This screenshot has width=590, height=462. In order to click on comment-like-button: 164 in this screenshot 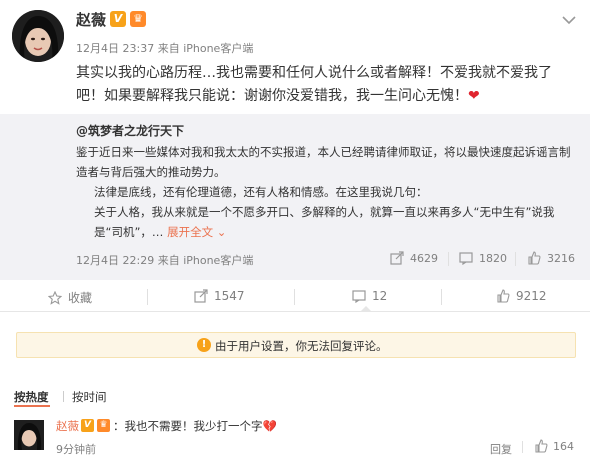, I will do `click(554, 446)`.